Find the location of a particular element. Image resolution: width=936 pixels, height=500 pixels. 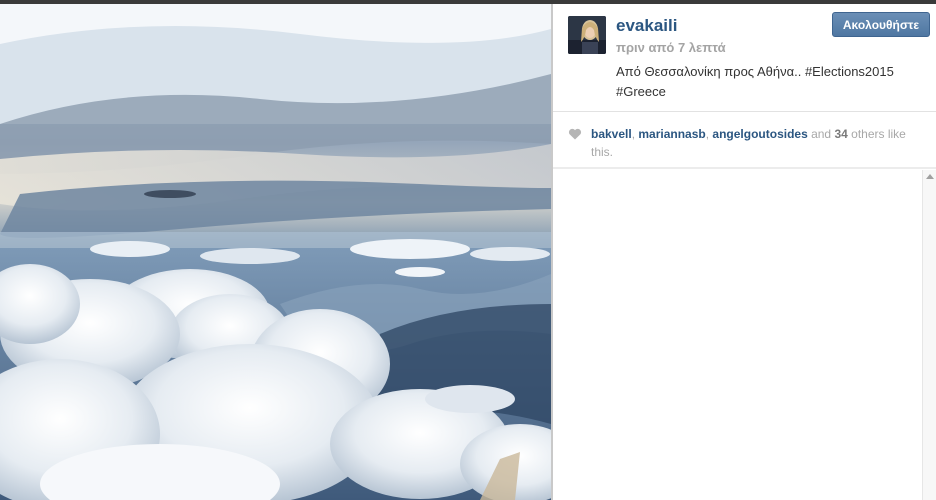

profile-photo-image is located at coordinates (587, 35).